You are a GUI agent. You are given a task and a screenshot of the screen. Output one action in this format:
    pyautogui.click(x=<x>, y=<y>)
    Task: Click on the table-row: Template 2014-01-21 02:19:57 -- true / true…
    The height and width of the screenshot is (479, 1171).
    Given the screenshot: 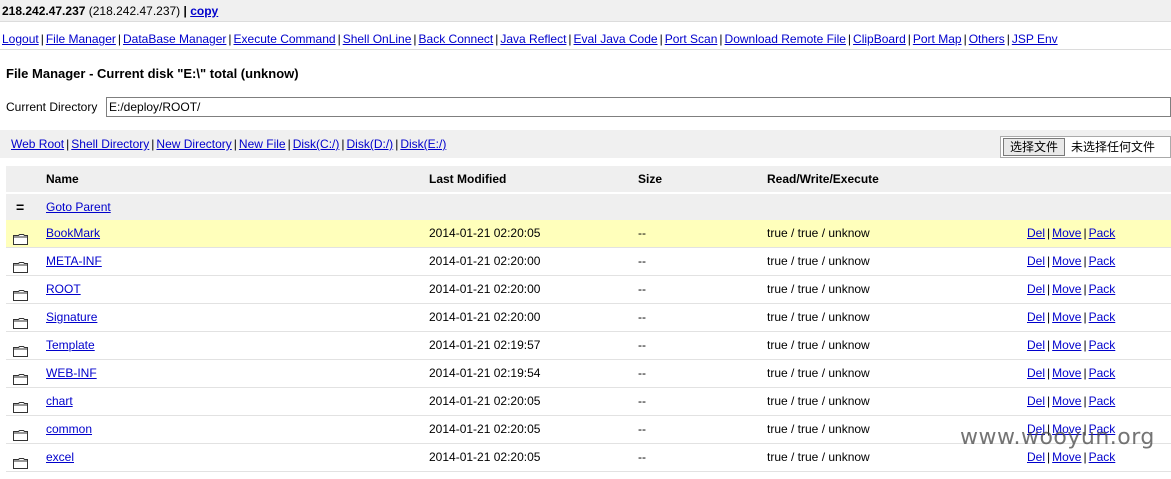 What is the action you would take?
    pyautogui.click(x=588, y=346)
    